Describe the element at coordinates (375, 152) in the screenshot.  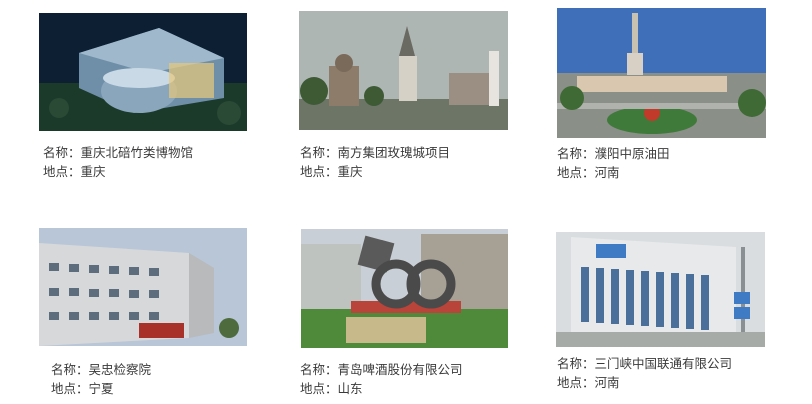
I see `project-name: 名称：南方集团玫瑰城项目` at that location.